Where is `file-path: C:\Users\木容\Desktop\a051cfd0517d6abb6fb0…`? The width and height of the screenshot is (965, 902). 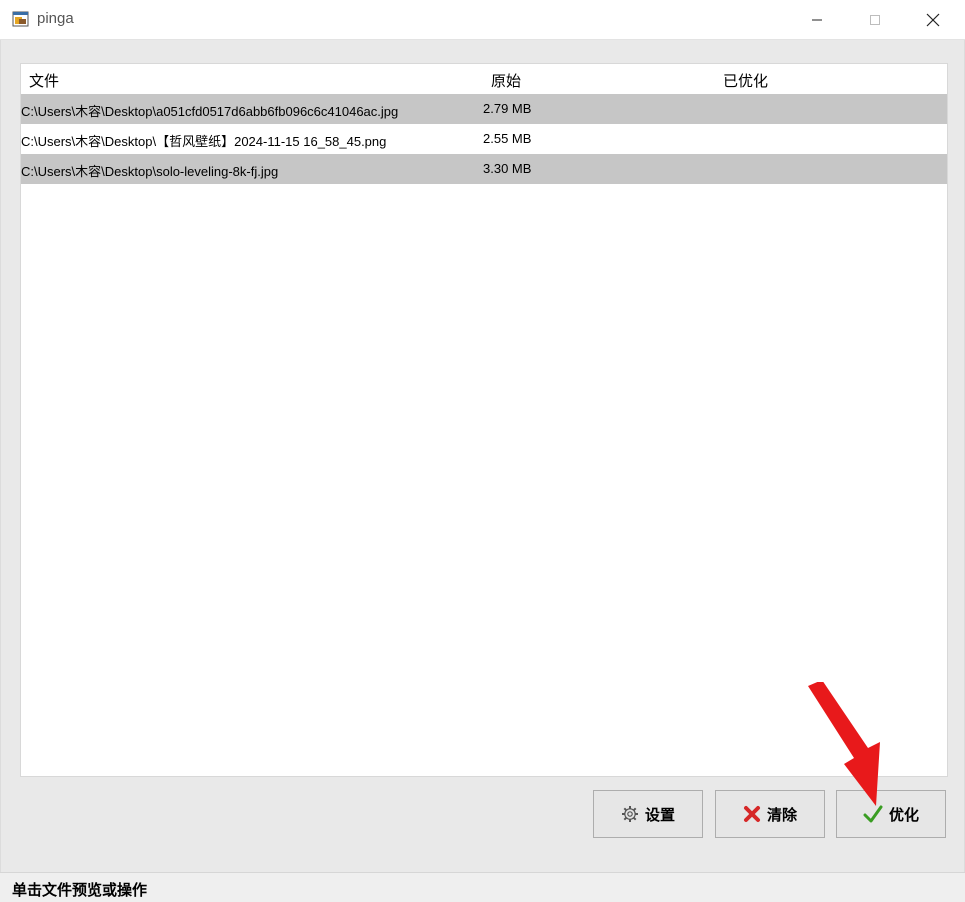 file-path: C:\Users\木容\Desktop\a051cfd0517d6abb6fb0… is located at coordinates (210, 111).